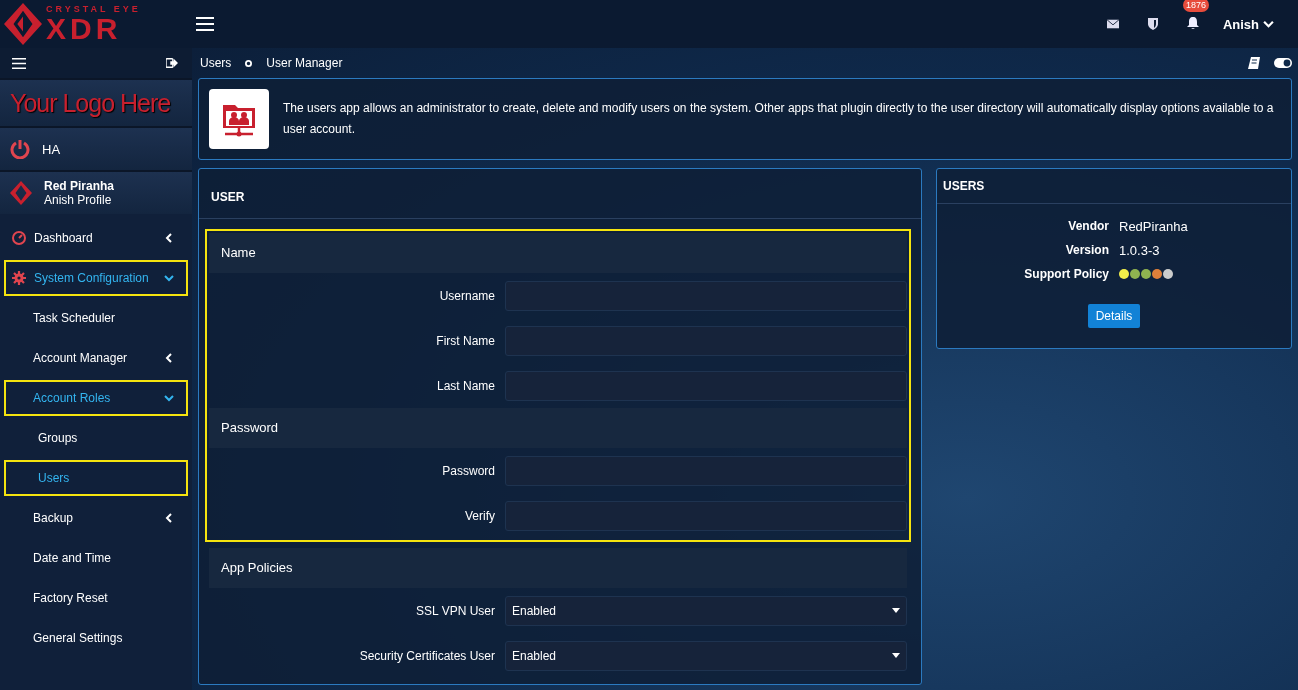 This screenshot has width=1298, height=690. What do you see at coordinates (96, 438) in the screenshot?
I see `nav-item: Groups` at bounding box center [96, 438].